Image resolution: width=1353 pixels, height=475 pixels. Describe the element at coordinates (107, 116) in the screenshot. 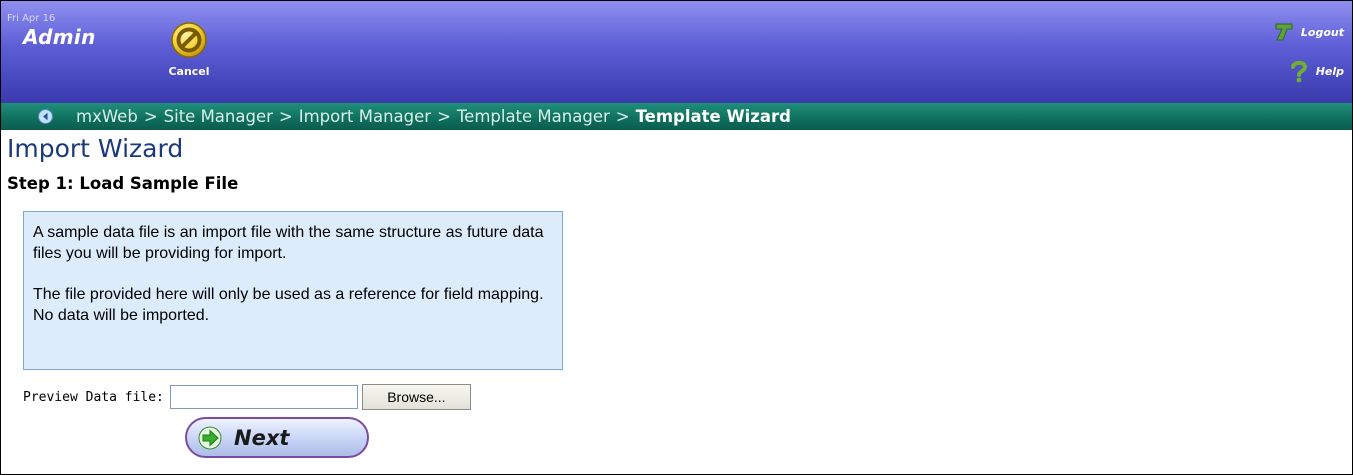

I see `breadcrumb-item-mxweb: mxWeb` at that location.